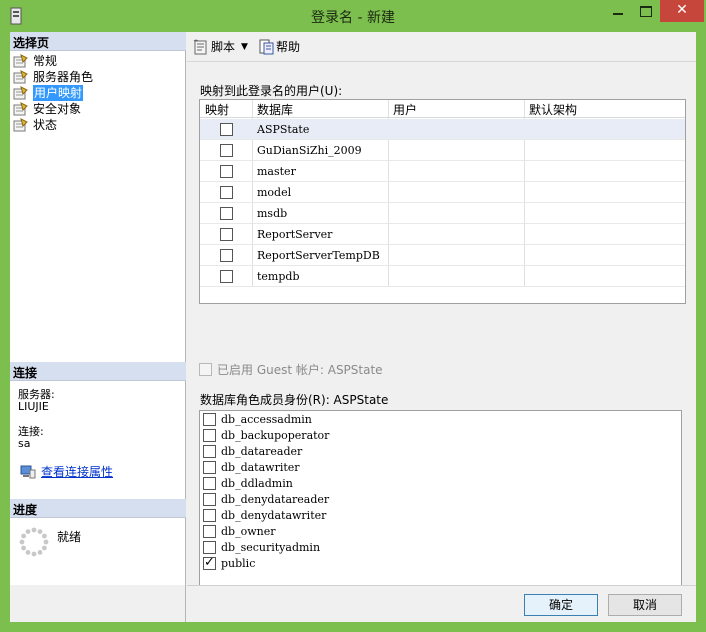  Describe the element at coordinates (283, 129) in the screenshot. I see `database-name: ASPState` at that location.